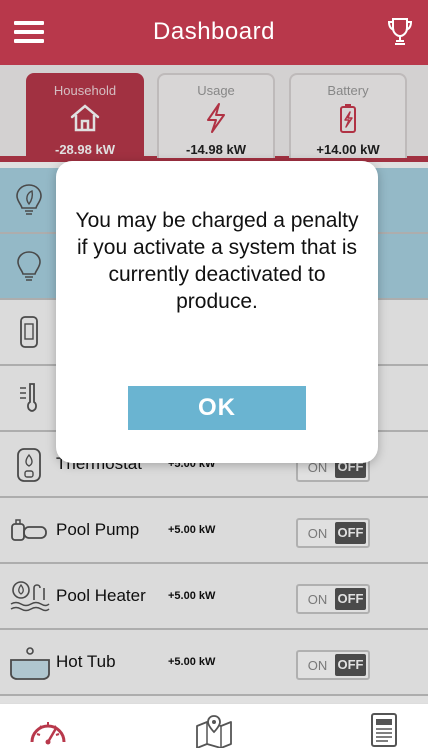 The height and width of the screenshot is (754, 428). Describe the element at coordinates (217, 408) in the screenshot. I see `ok-button: OK` at that location.